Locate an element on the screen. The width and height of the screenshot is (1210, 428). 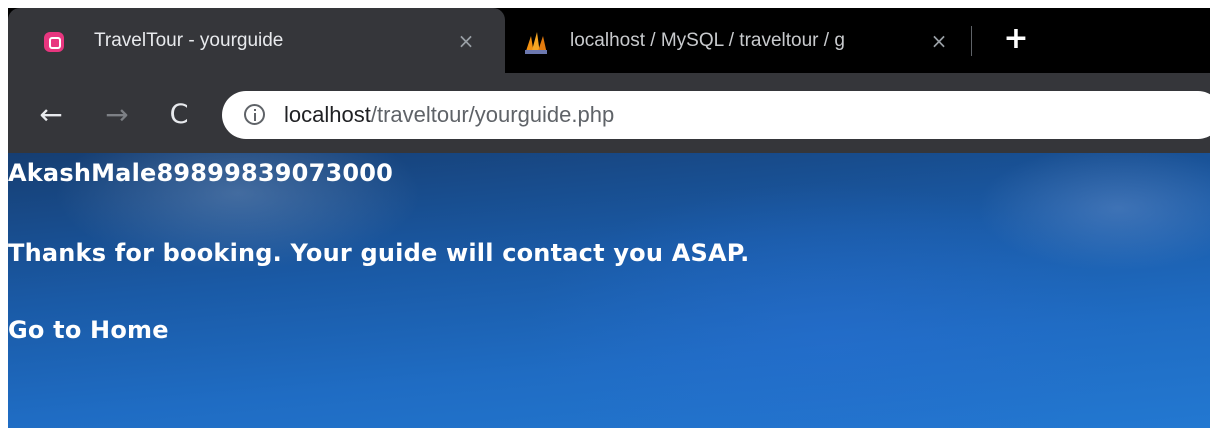
info-icon is located at coordinates (254, 114).